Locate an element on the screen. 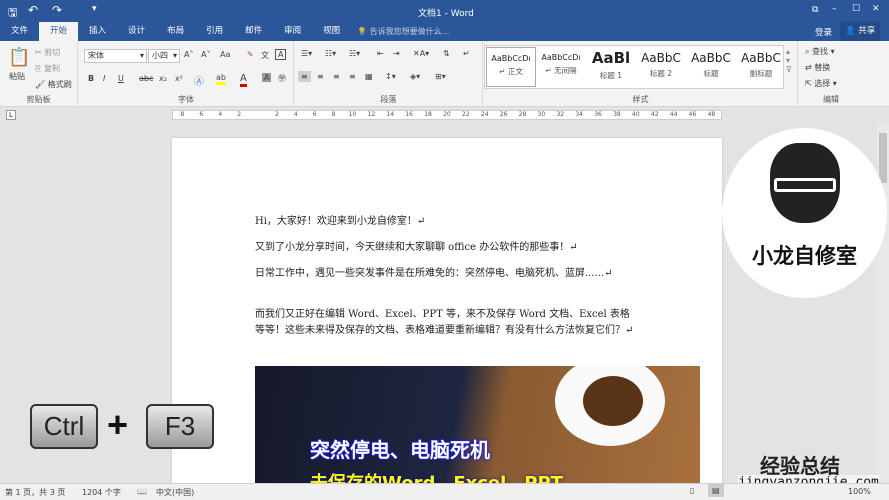  superscript-button: x² is located at coordinates (179, 78).